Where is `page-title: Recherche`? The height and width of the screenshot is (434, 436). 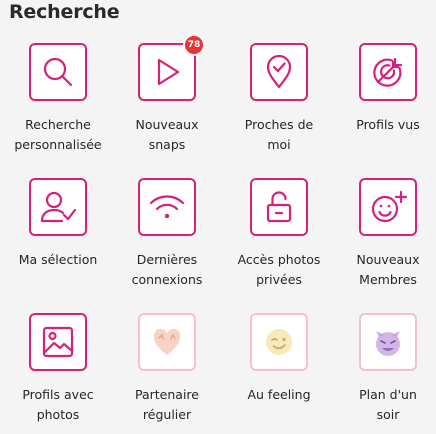 page-title: Recherche is located at coordinates (64, 12).